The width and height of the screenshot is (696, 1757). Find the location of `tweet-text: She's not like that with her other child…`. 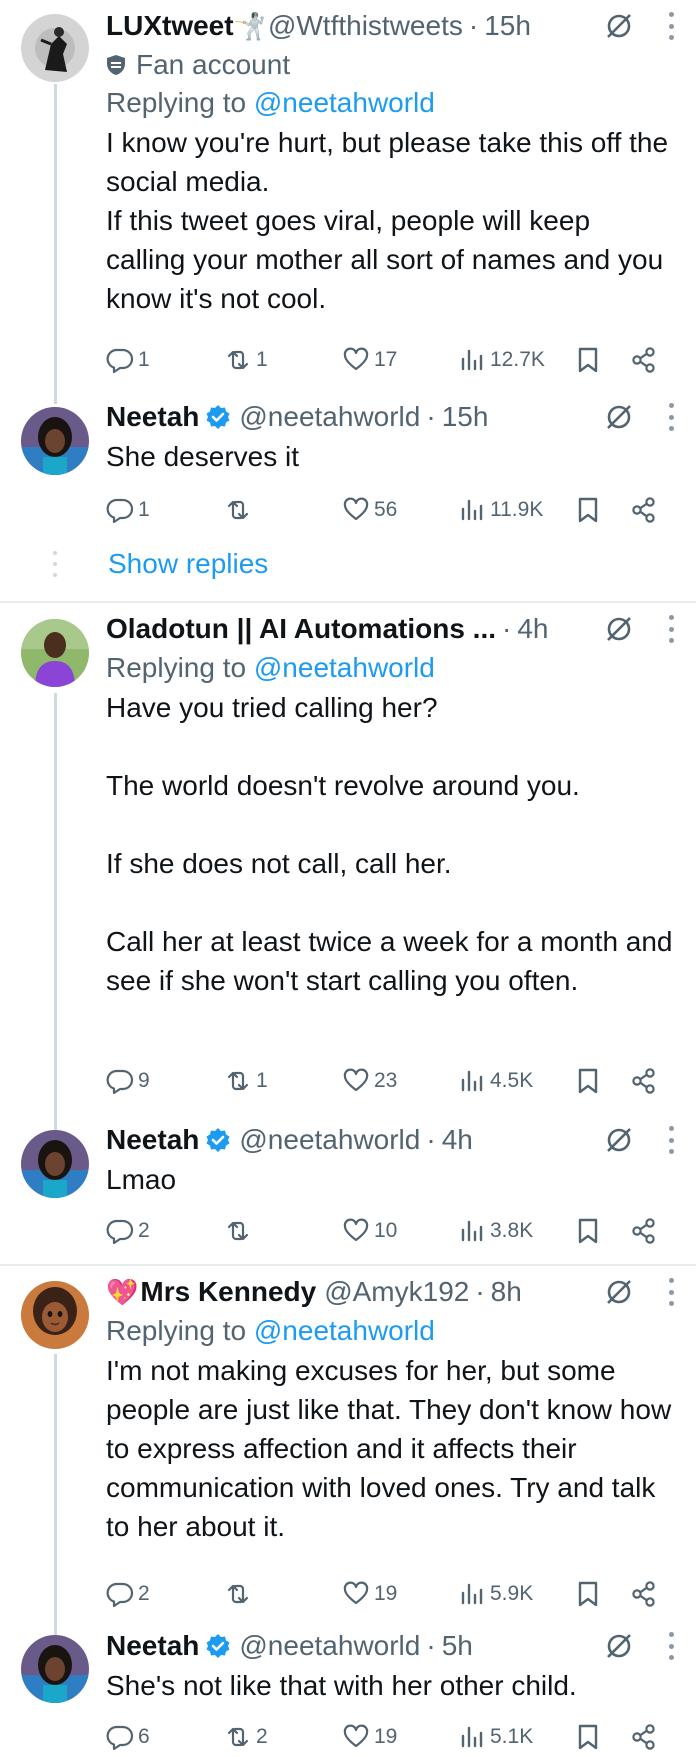

tweet-text: She's not like that with her other child… is located at coordinates (341, 1685).